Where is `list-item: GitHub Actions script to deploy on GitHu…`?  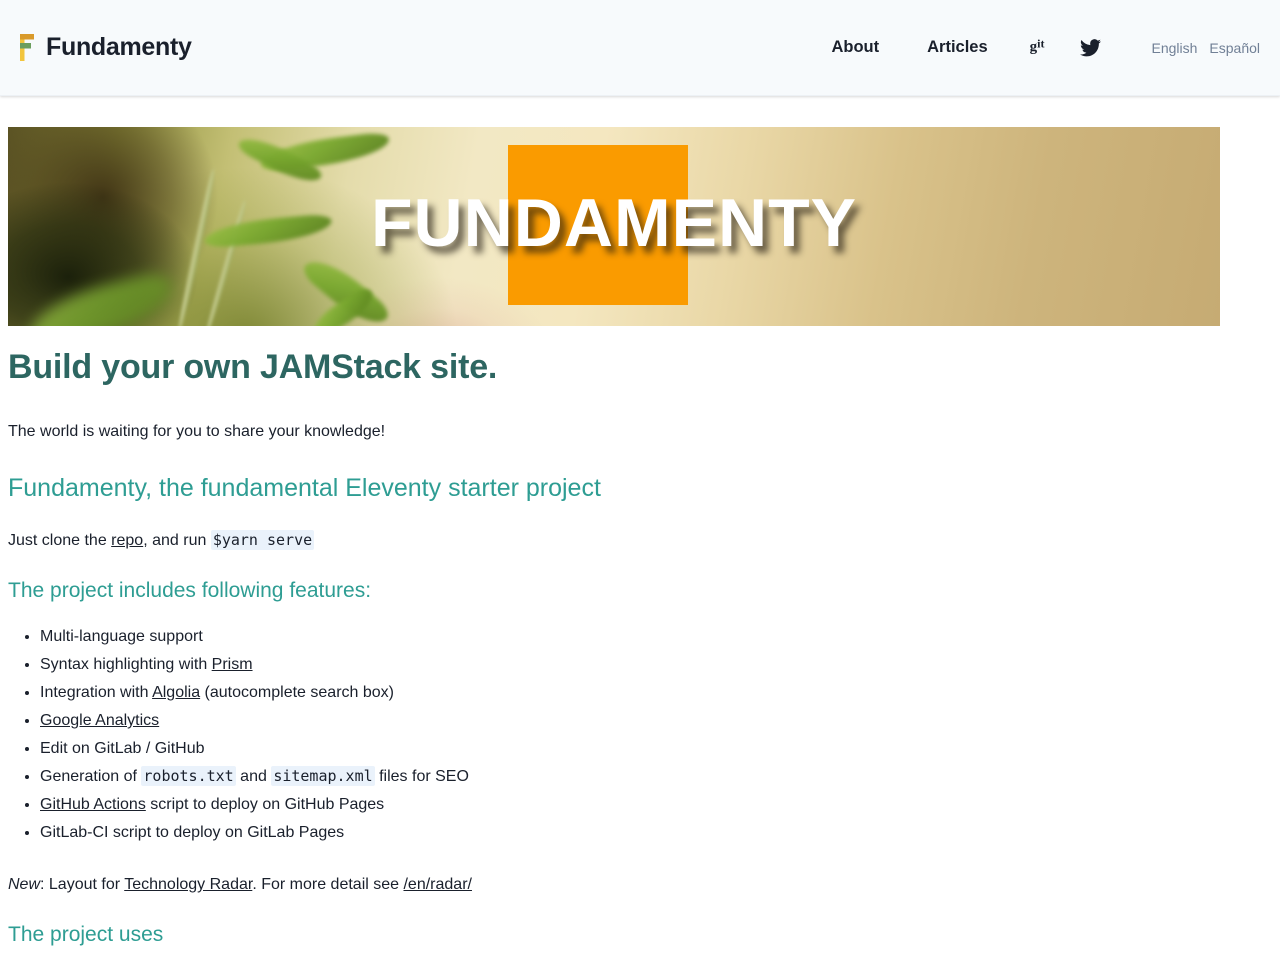
list-item: GitHub Actions script to deploy on GitHu… is located at coordinates (630, 805).